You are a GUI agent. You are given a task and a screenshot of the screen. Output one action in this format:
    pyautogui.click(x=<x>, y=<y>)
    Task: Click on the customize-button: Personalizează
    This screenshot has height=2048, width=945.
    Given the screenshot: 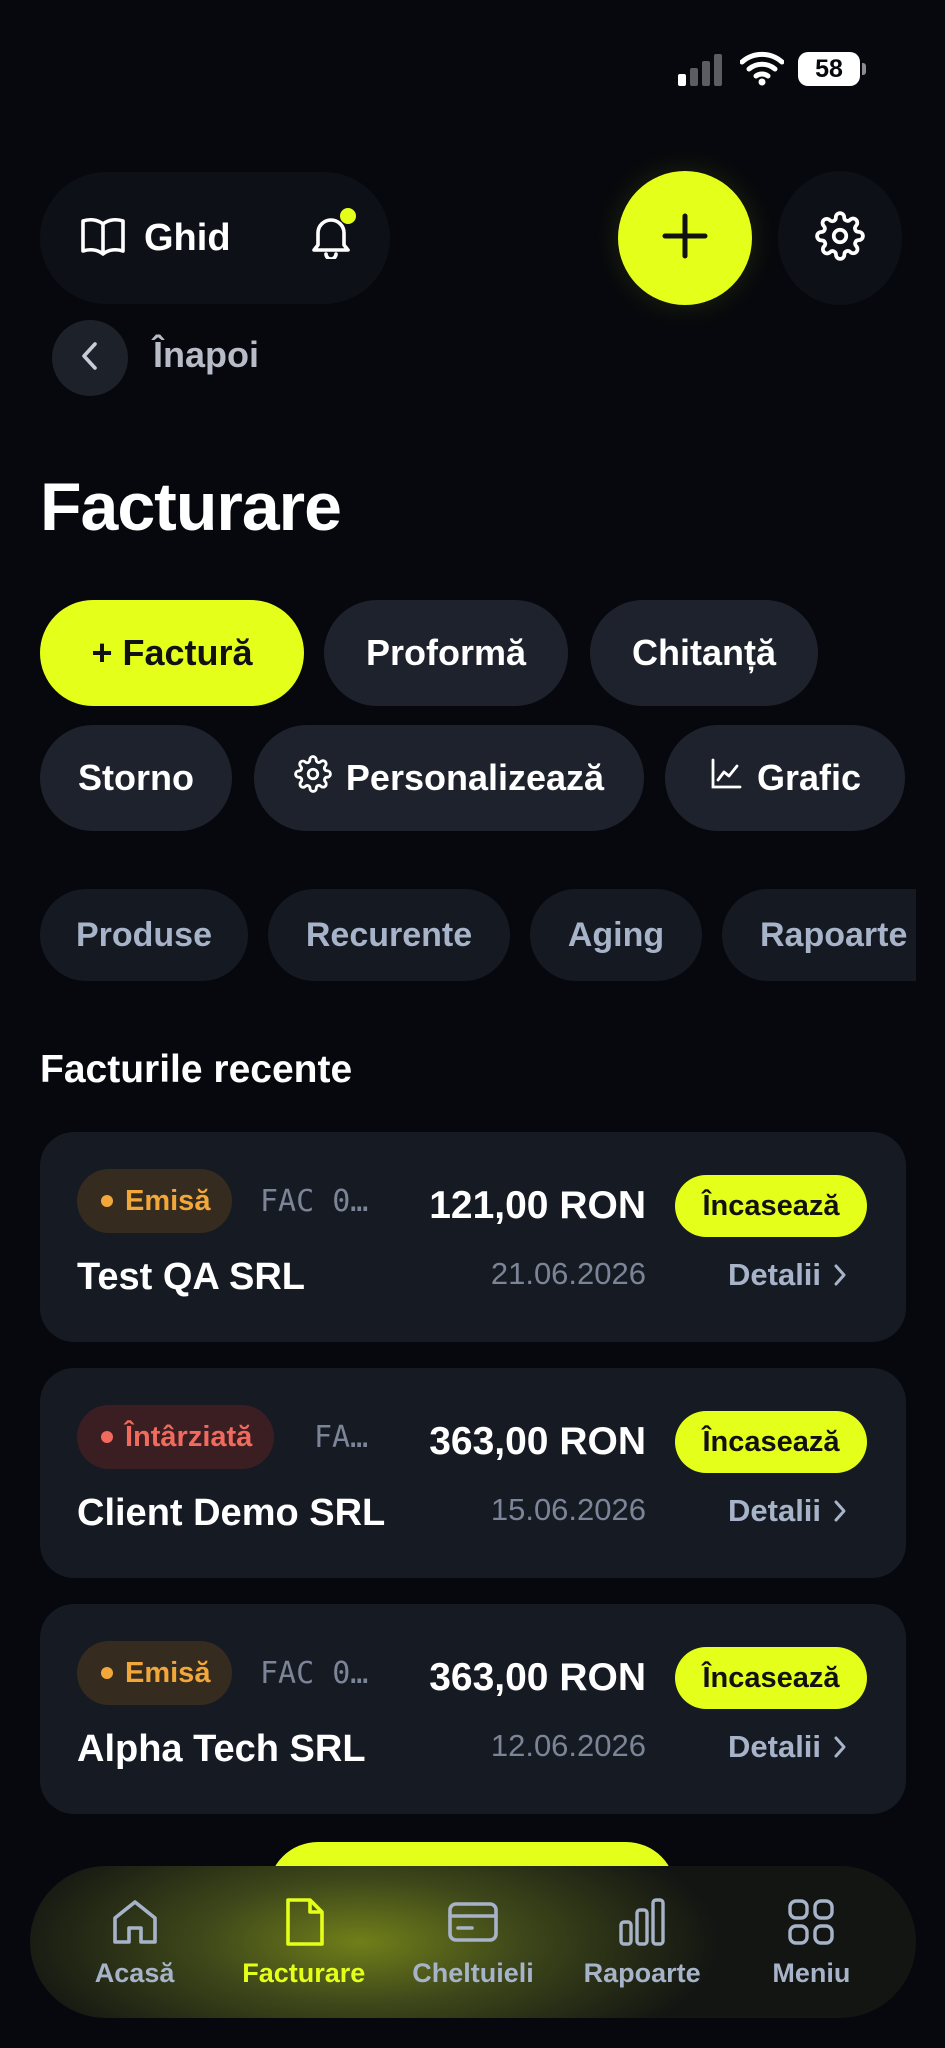 What is the action you would take?
    pyautogui.click(x=449, y=778)
    